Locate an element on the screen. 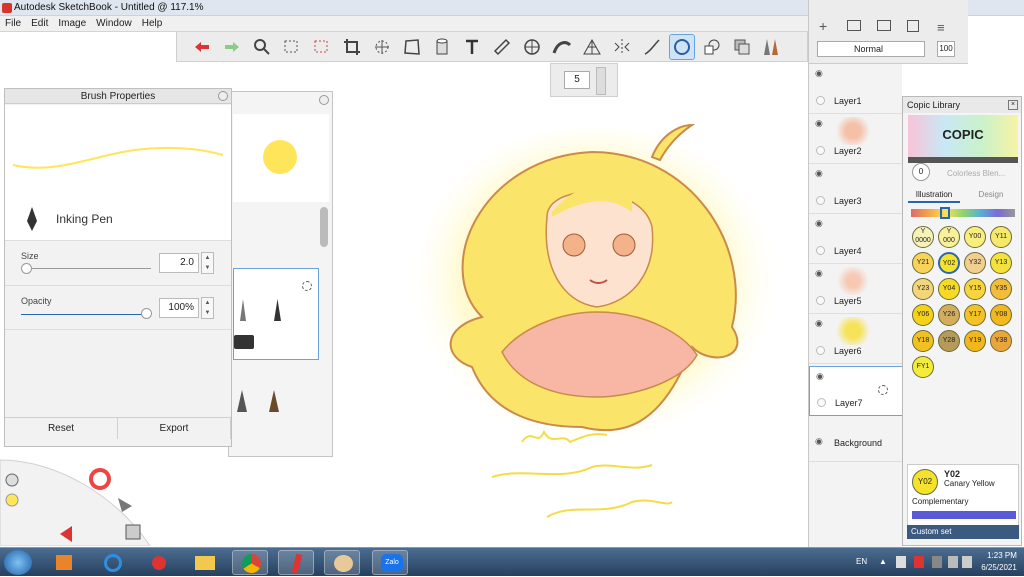 The height and width of the screenshot is (577, 1024). background-layer-row: ◉ Background is located at coordinates (856, 442).